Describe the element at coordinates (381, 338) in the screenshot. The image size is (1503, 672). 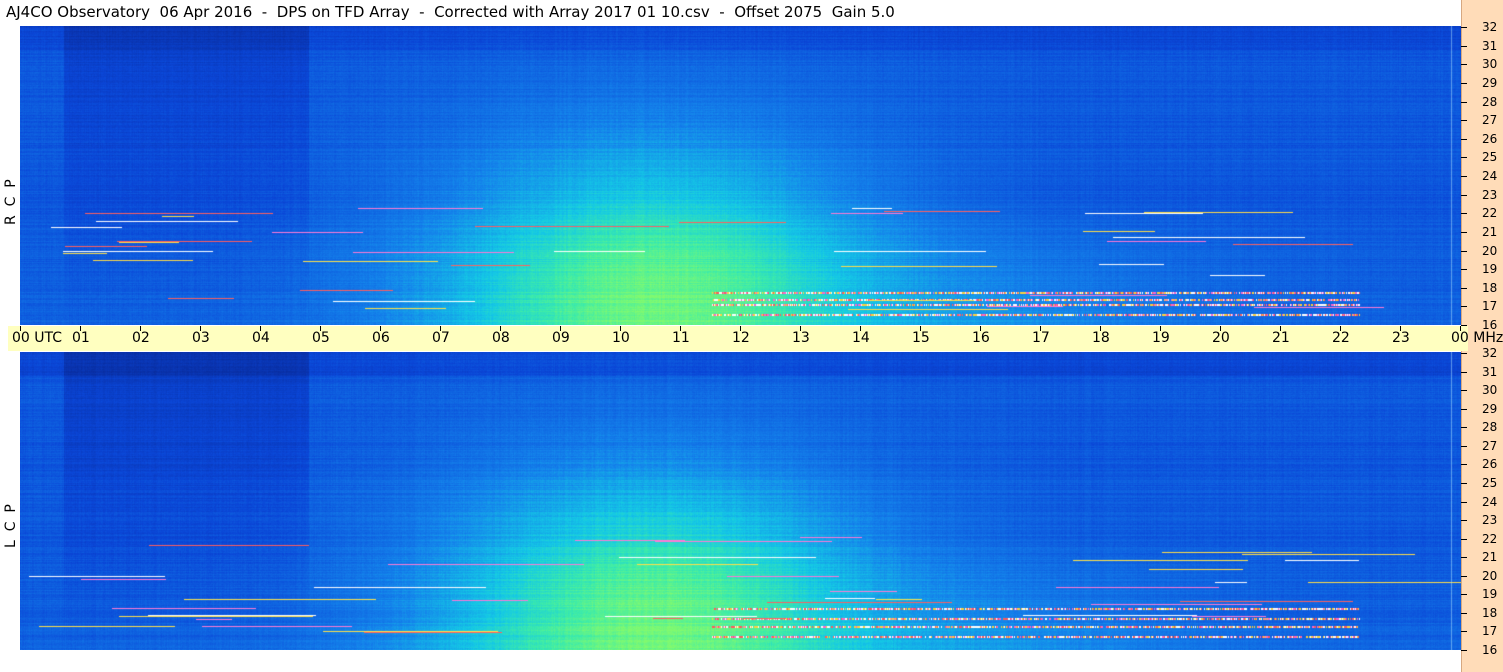
I see `time-tick-label: 06` at that location.